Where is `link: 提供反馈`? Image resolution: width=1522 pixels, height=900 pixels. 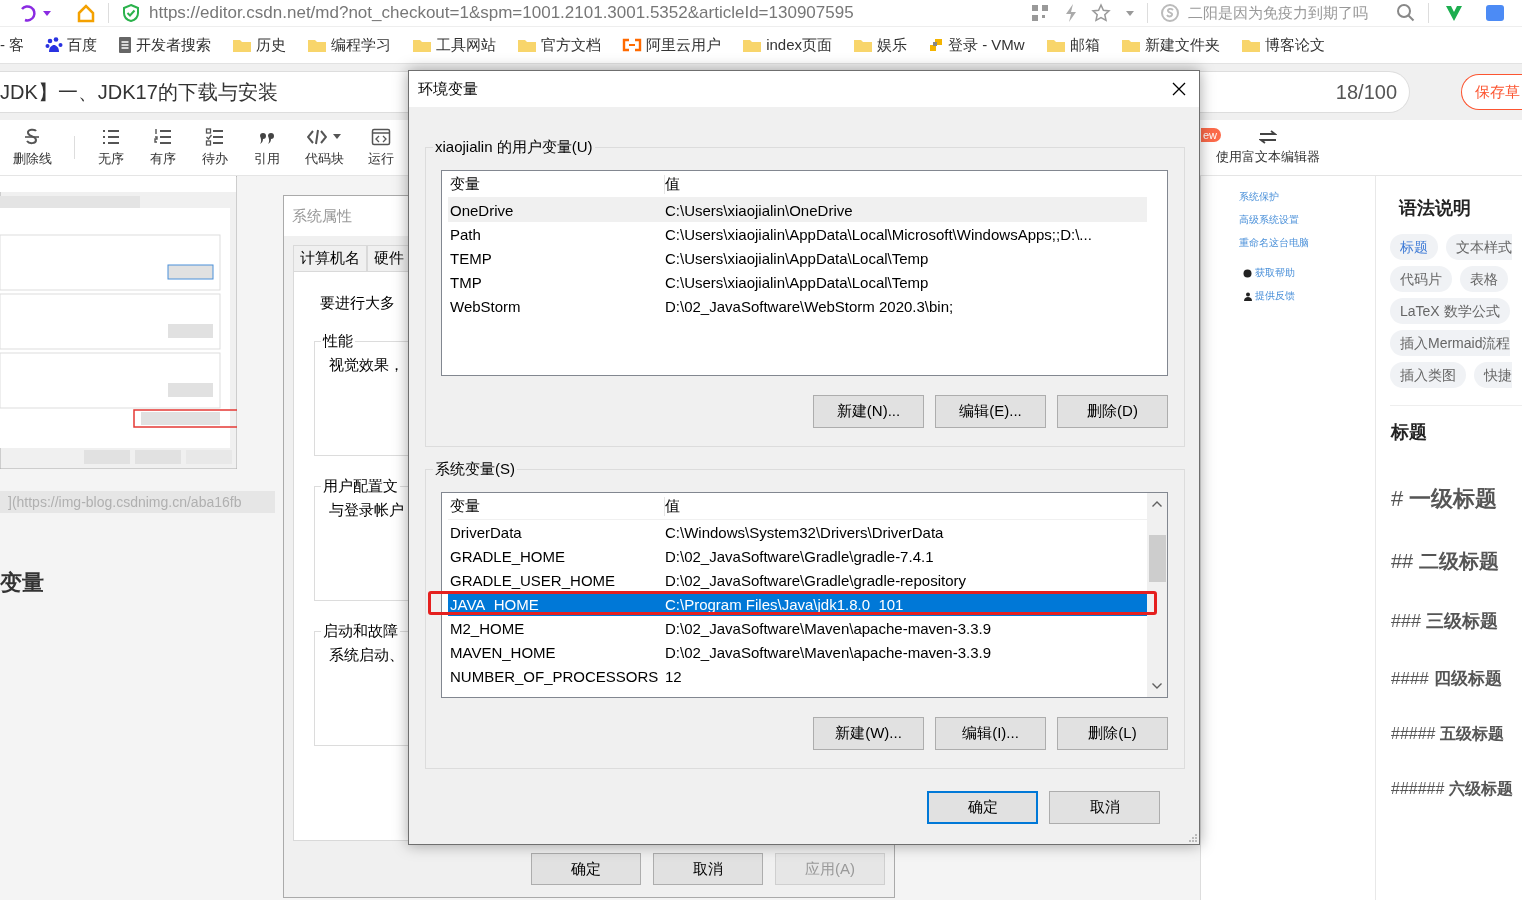 link: 提供反馈 is located at coordinates (1275, 296).